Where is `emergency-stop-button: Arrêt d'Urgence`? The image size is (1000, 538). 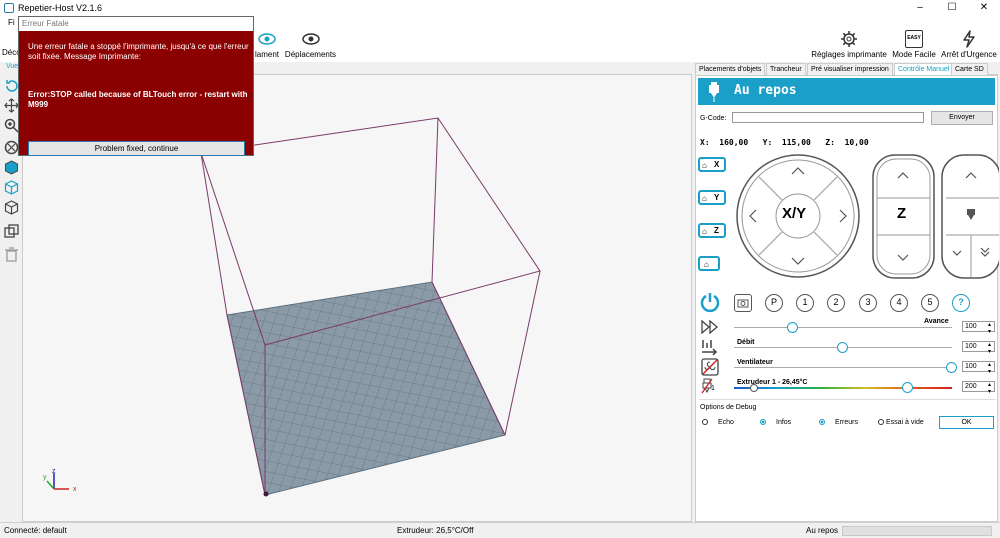
emergency-stop-button: Arrêt d'Urgence is located at coordinates (969, 44).